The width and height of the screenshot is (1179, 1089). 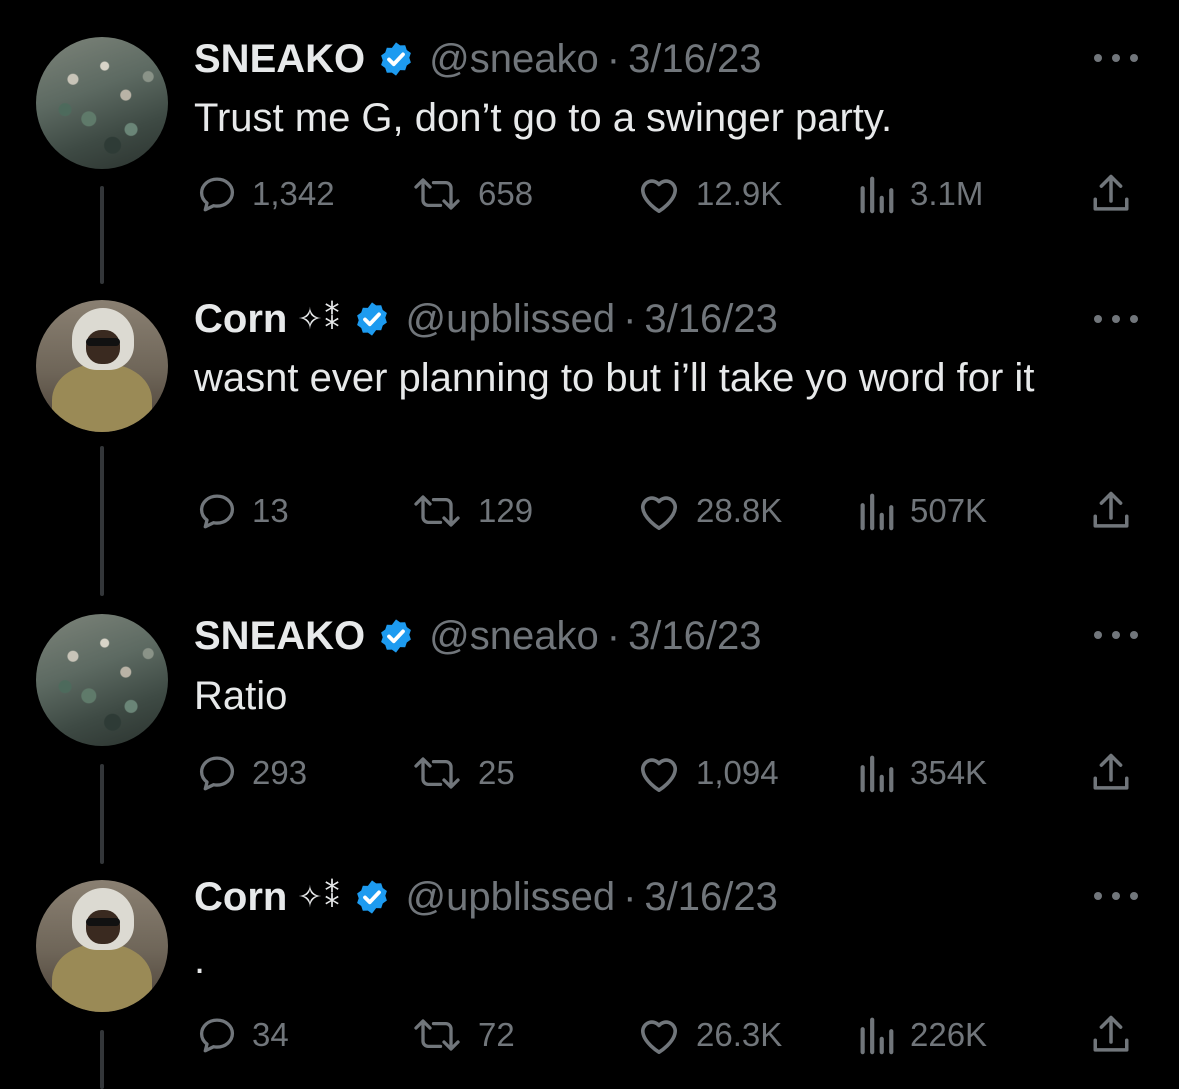 What do you see at coordinates (242, 511) in the screenshot?
I see `reply-button: 13` at bounding box center [242, 511].